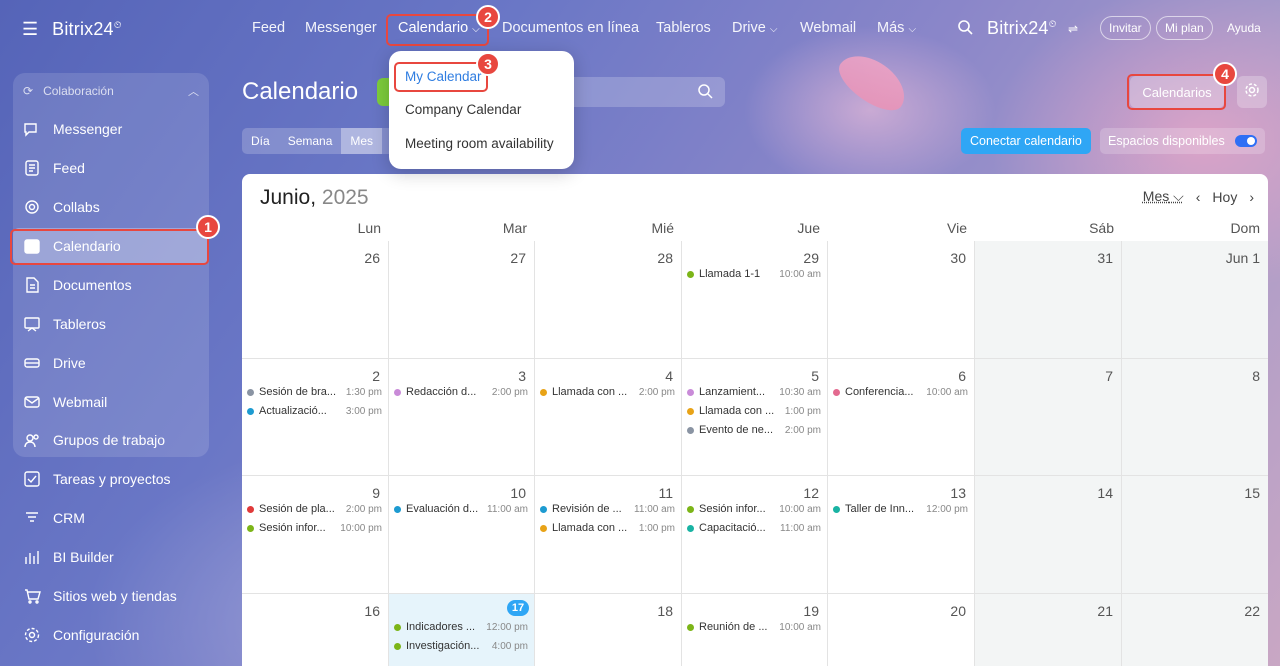 This screenshot has width=1280, height=666. Describe the element at coordinates (310, 141) in the screenshot. I see `tab-week: Semana` at that location.